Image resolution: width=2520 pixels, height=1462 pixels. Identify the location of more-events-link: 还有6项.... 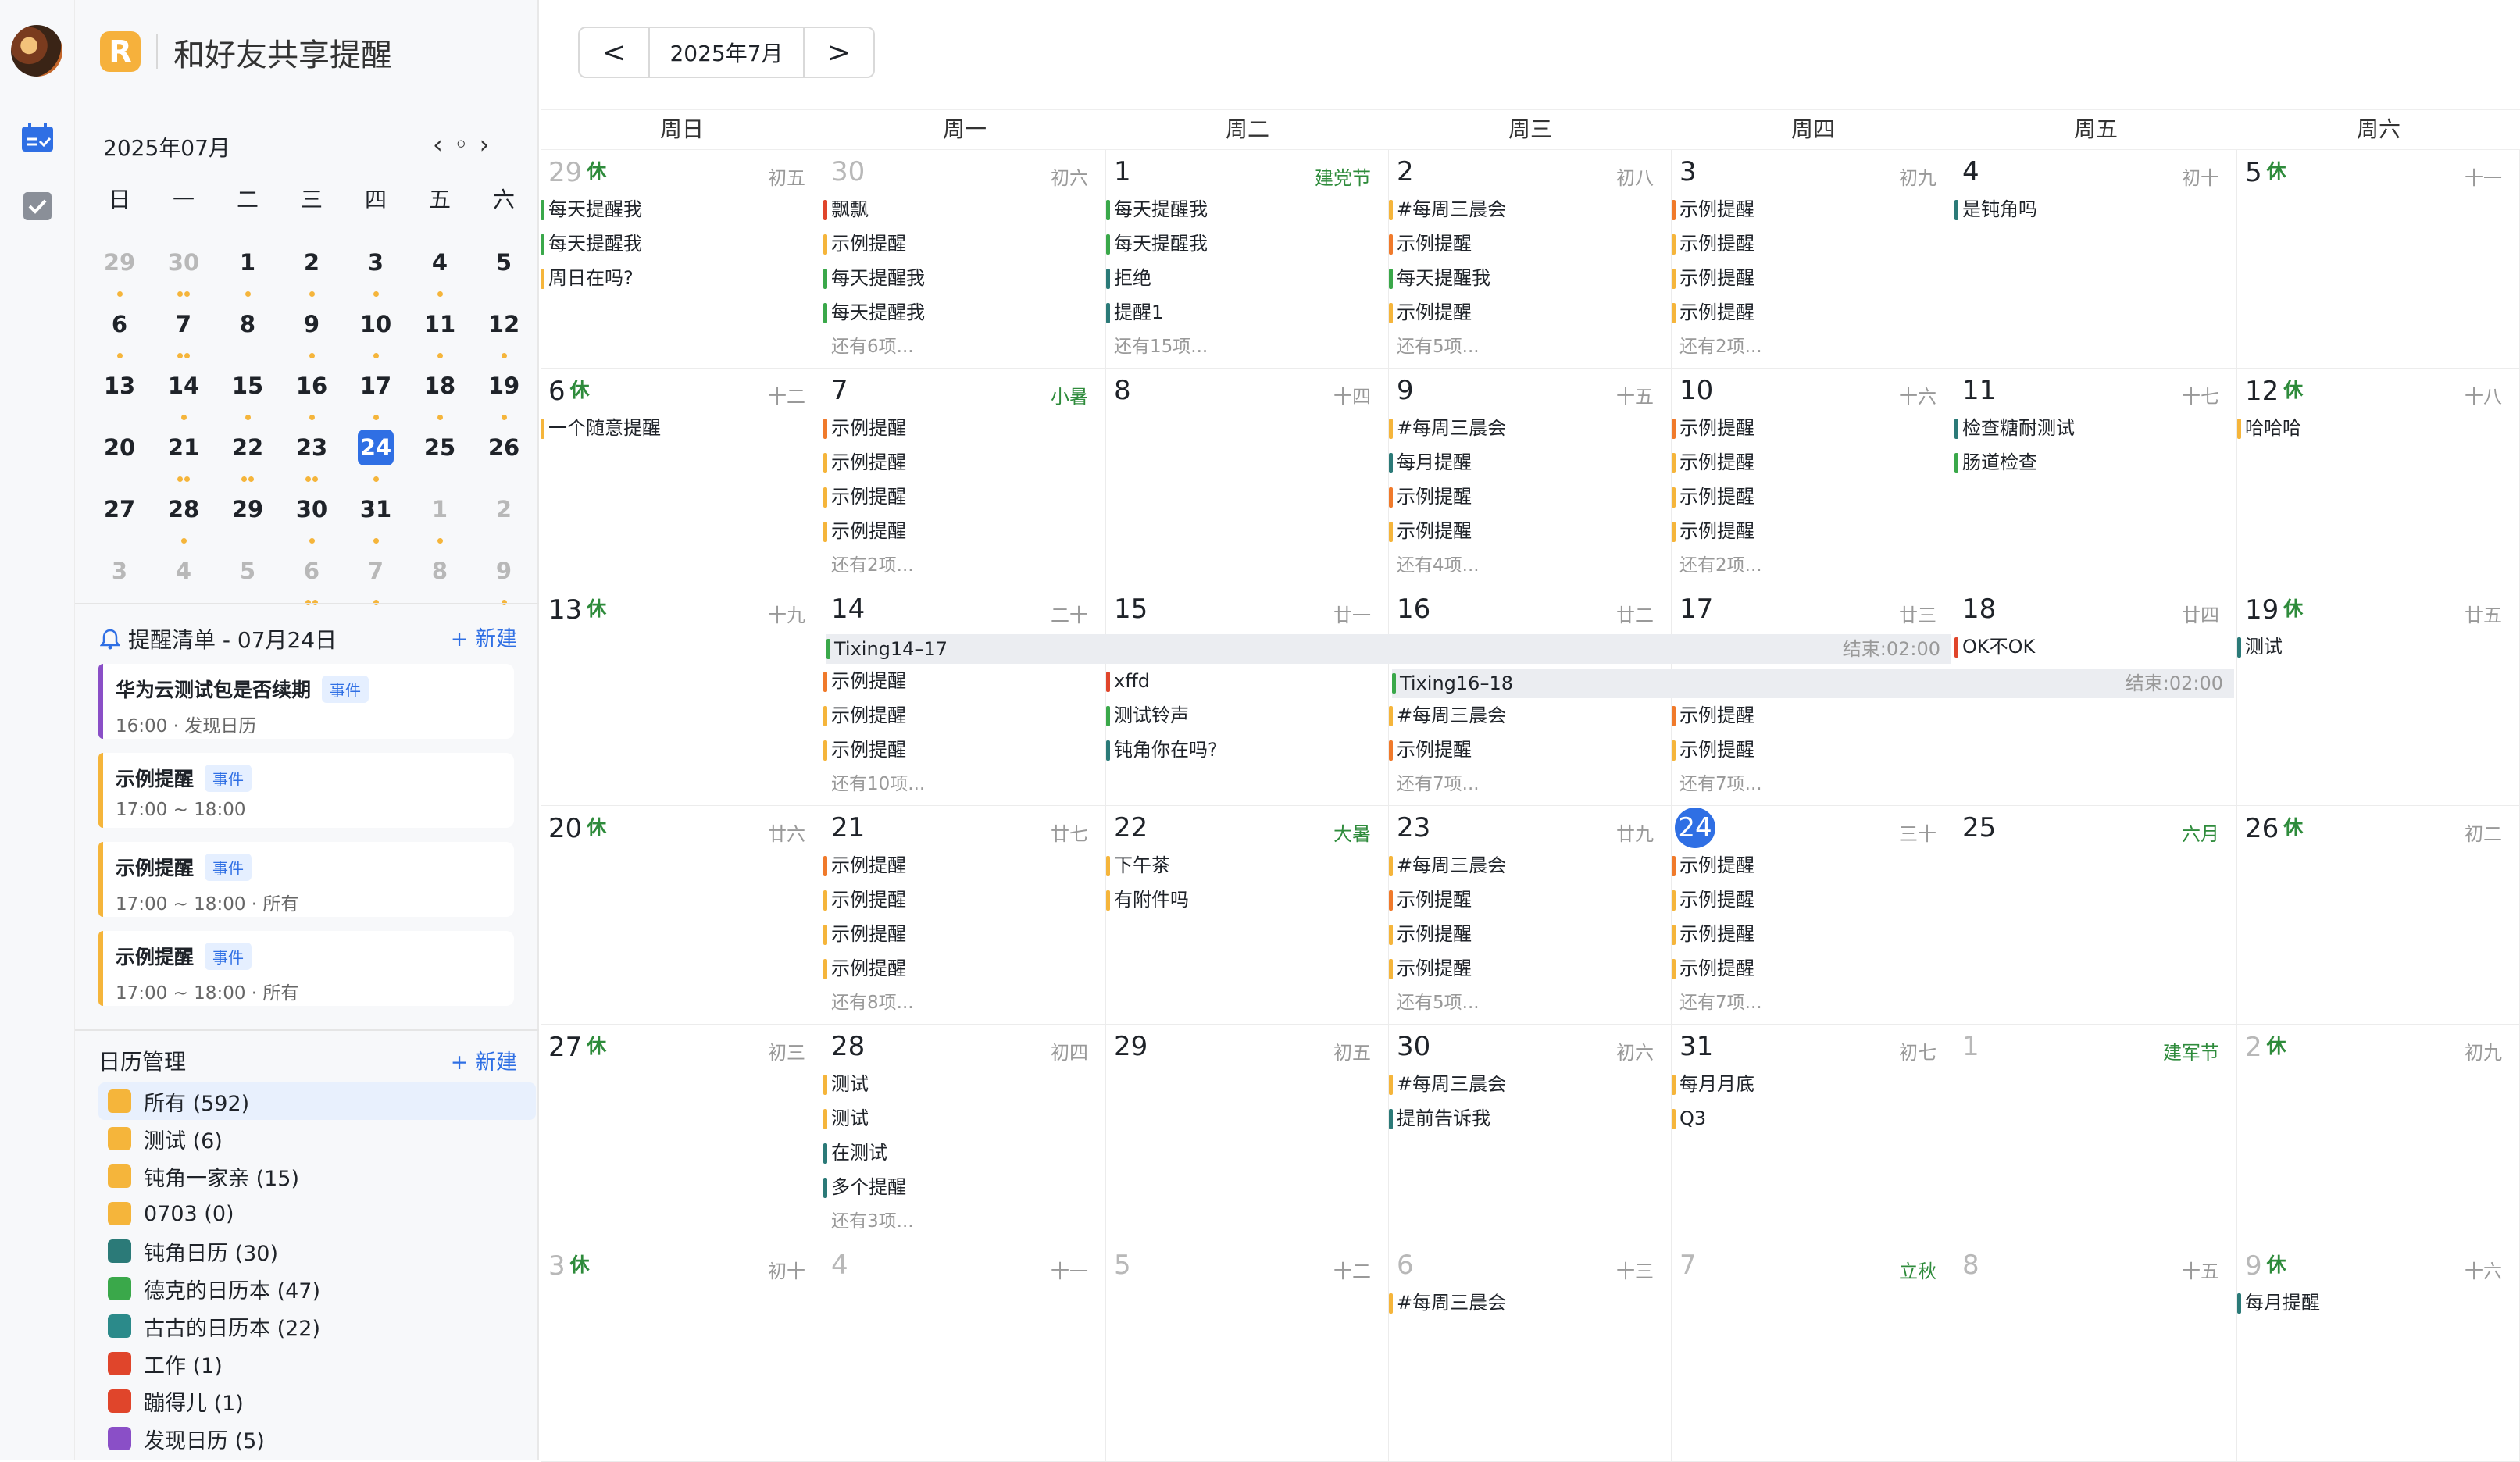
(962, 347).